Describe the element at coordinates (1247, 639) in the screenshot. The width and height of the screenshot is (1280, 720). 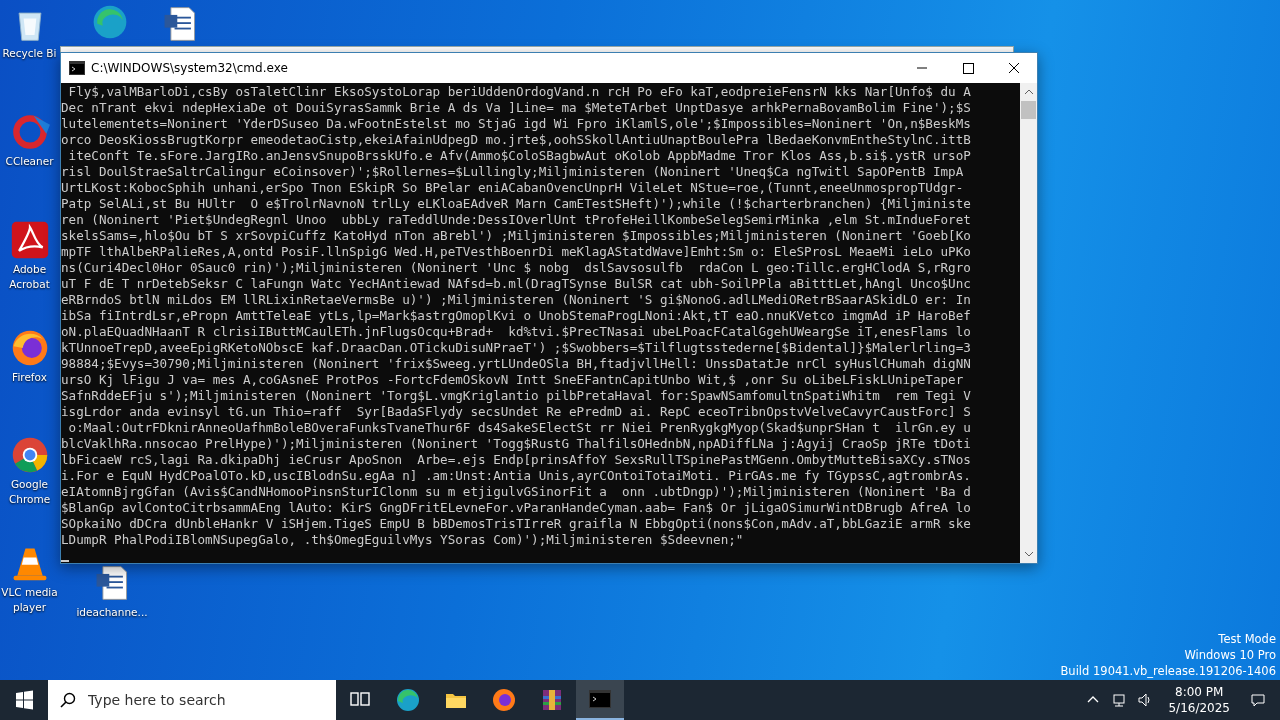
I see `os-notice-text: Test Mode` at that location.